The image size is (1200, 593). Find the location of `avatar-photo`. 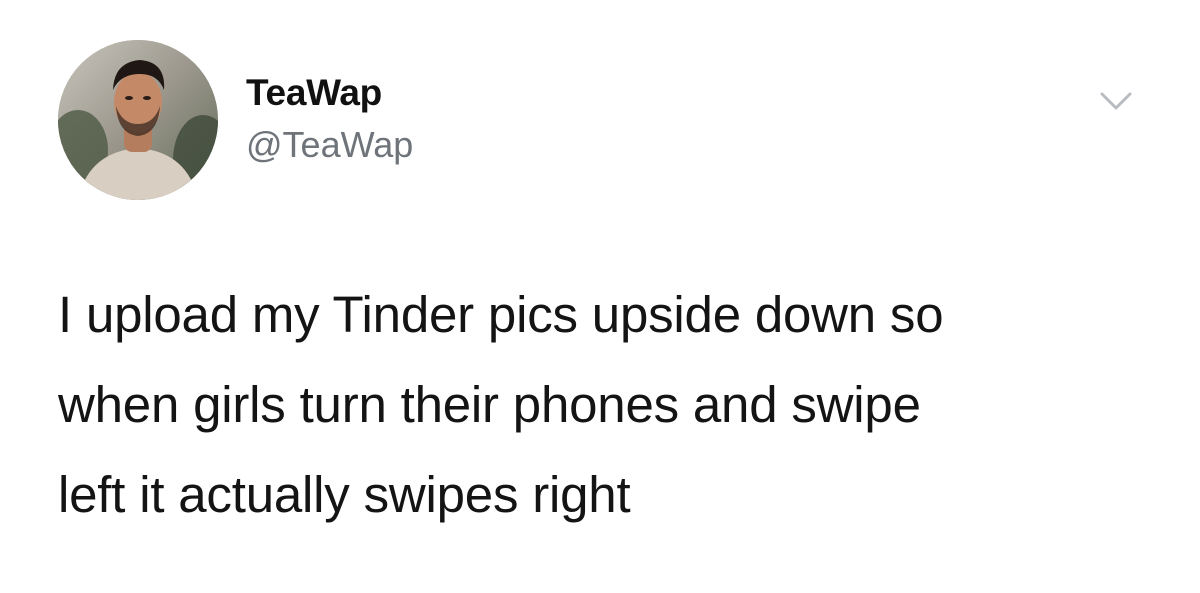

avatar-photo is located at coordinates (138, 120).